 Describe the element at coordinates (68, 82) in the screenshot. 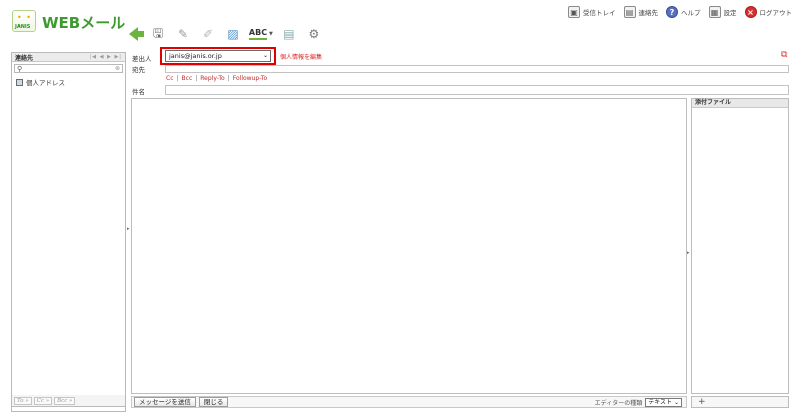

I see `sidebar-item-personal-addresses: 個人アドレス` at that location.